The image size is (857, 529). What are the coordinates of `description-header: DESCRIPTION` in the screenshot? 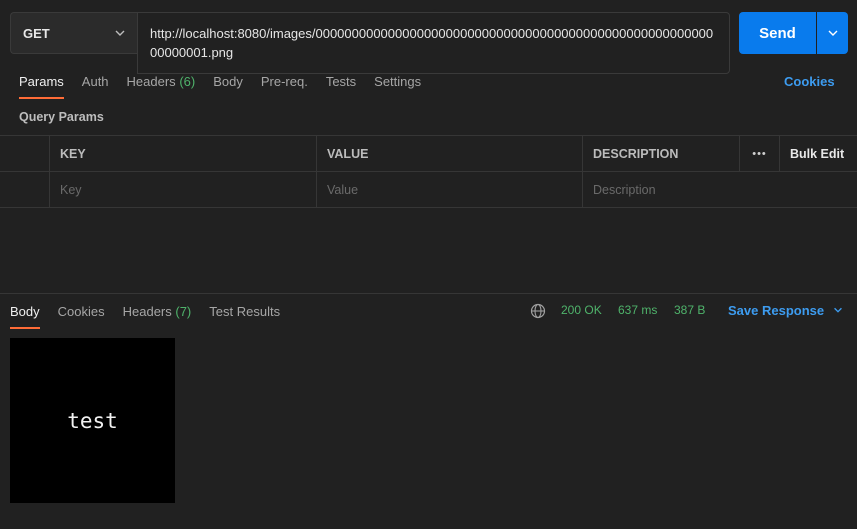 It's located at (636, 154).